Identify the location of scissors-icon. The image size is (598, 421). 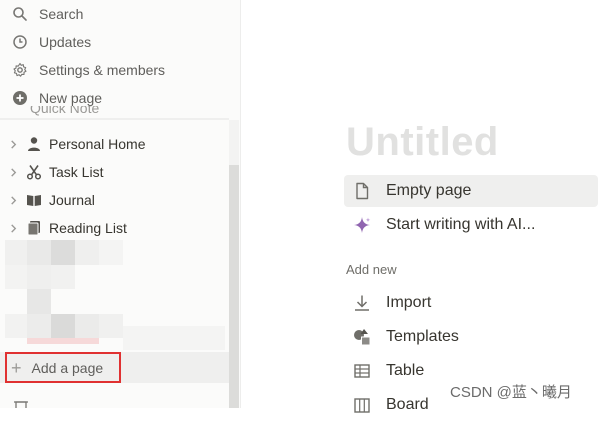
(34, 172).